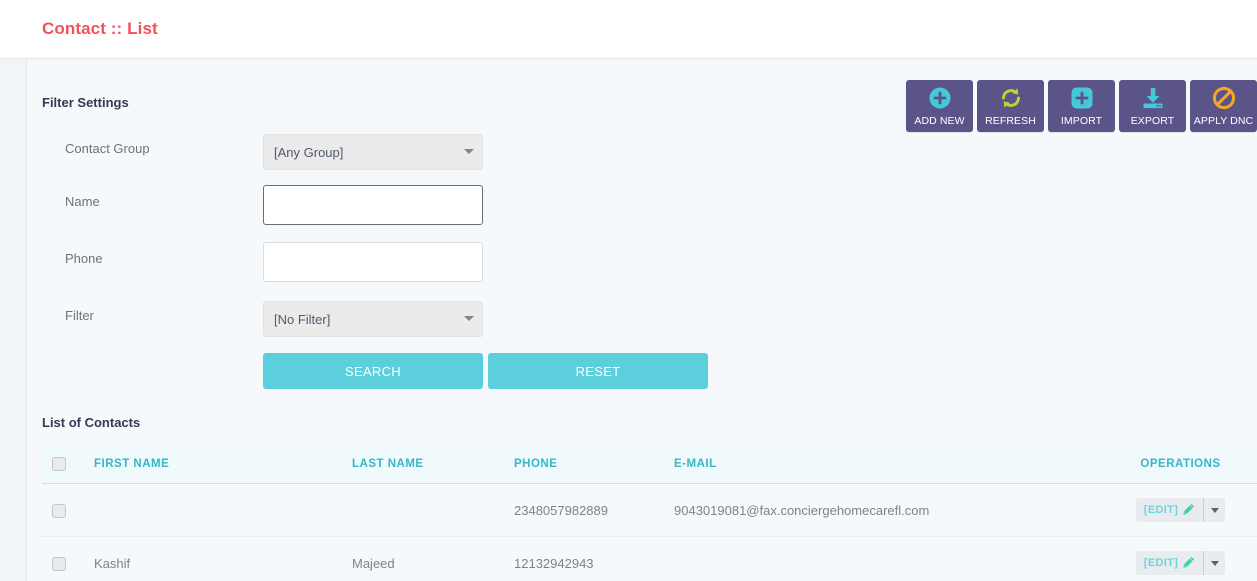 Image resolution: width=1257 pixels, height=581 pixels. What do you see at coordinates (889, 510) in the screenshot?
I see `cell-email: 9043019081@fax.conciergehomecarefl.com` at bounding box center [889, 510].